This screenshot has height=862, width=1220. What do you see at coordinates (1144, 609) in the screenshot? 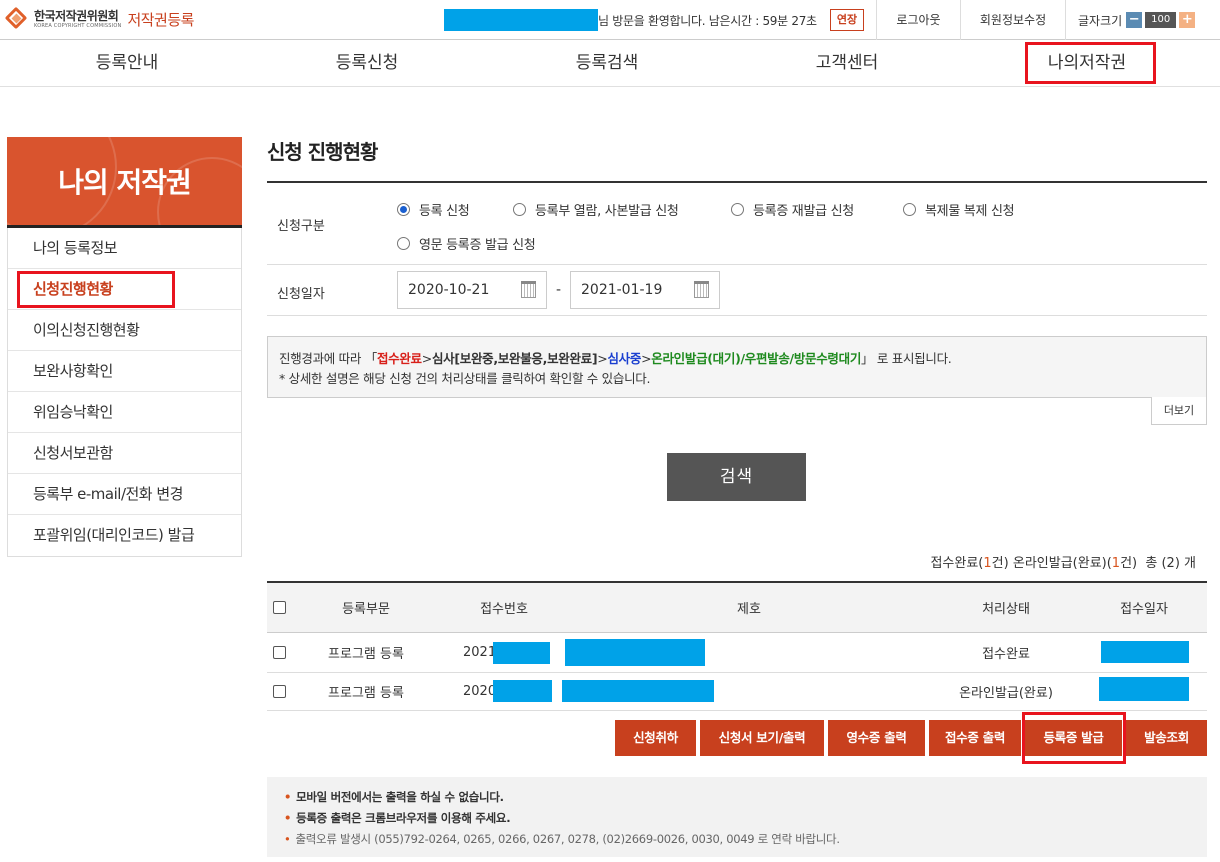
I see `col-date: 접수일자` at bounding box center [1144, 609].